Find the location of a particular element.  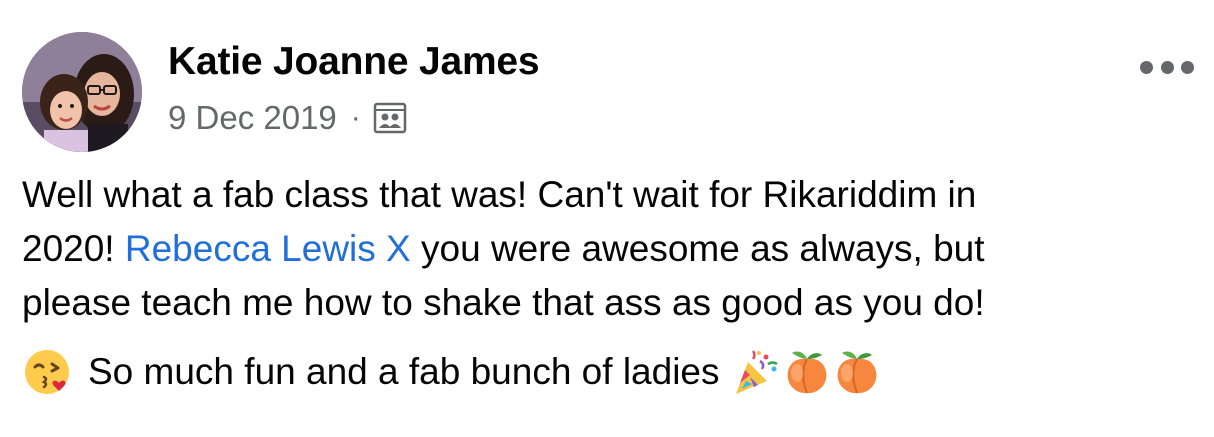

face-blowing-kiss-emoji is located at coordinates (47, 372).